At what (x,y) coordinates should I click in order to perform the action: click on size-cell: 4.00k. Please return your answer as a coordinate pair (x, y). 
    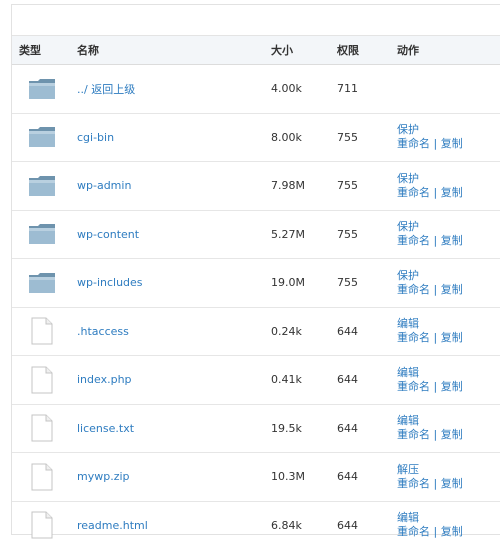
    Looking at the image, I should click on (304, 89).